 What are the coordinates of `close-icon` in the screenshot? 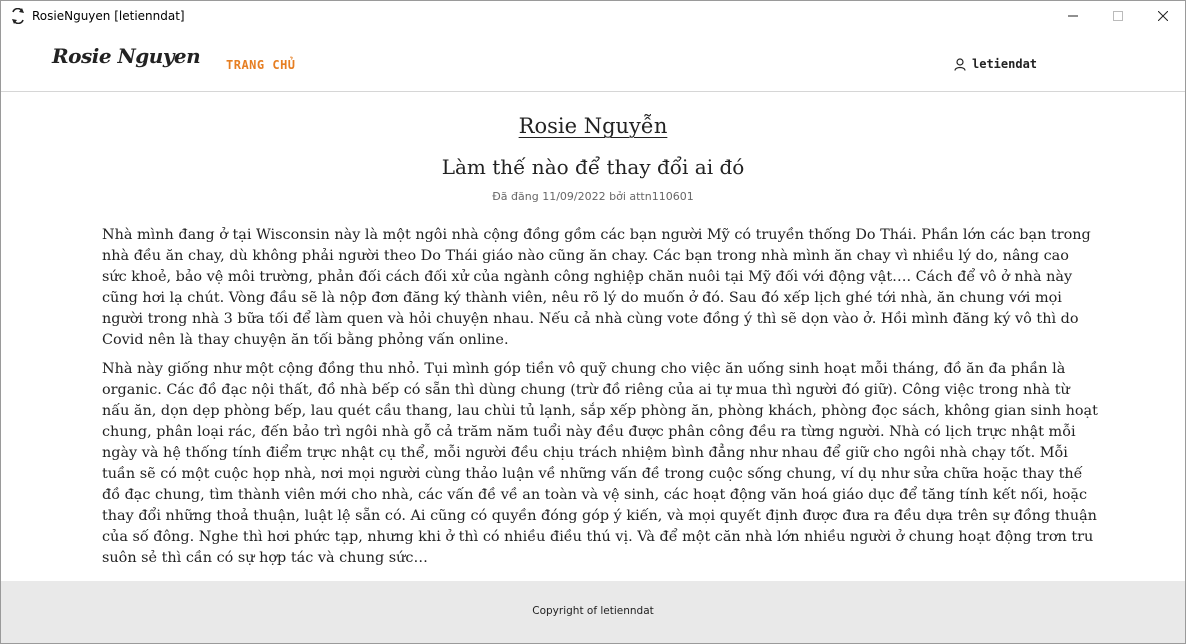 It's located at (1162, 16).